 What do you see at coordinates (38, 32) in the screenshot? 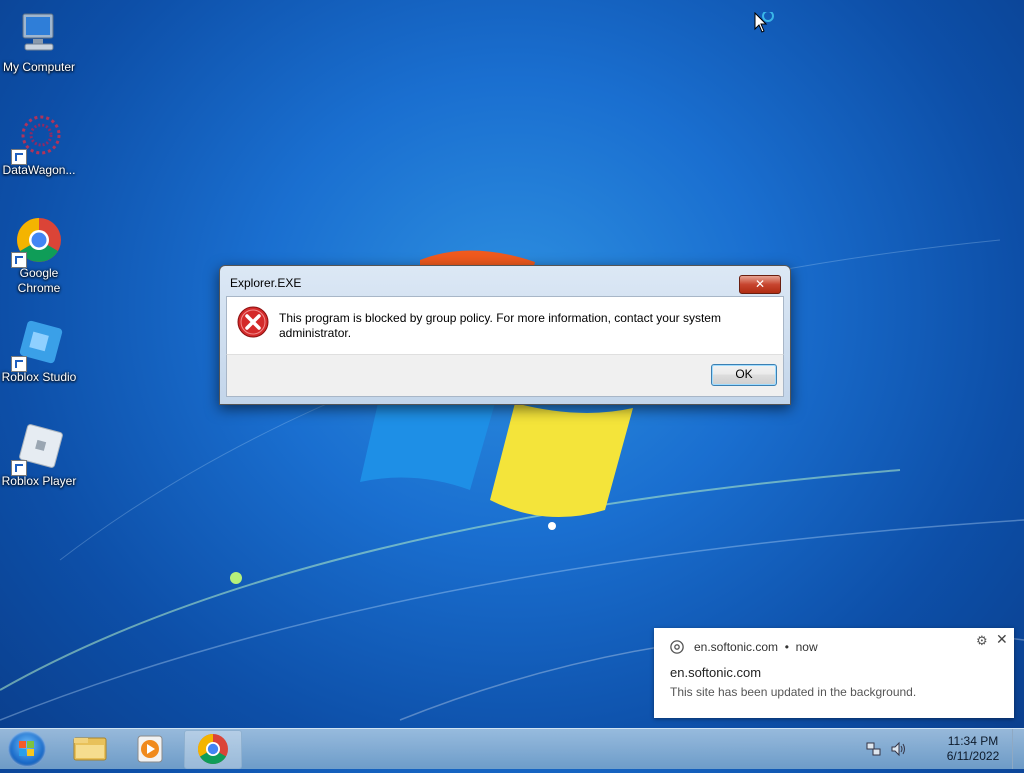
I see `computer-icon` at bounding box center [38, 32].